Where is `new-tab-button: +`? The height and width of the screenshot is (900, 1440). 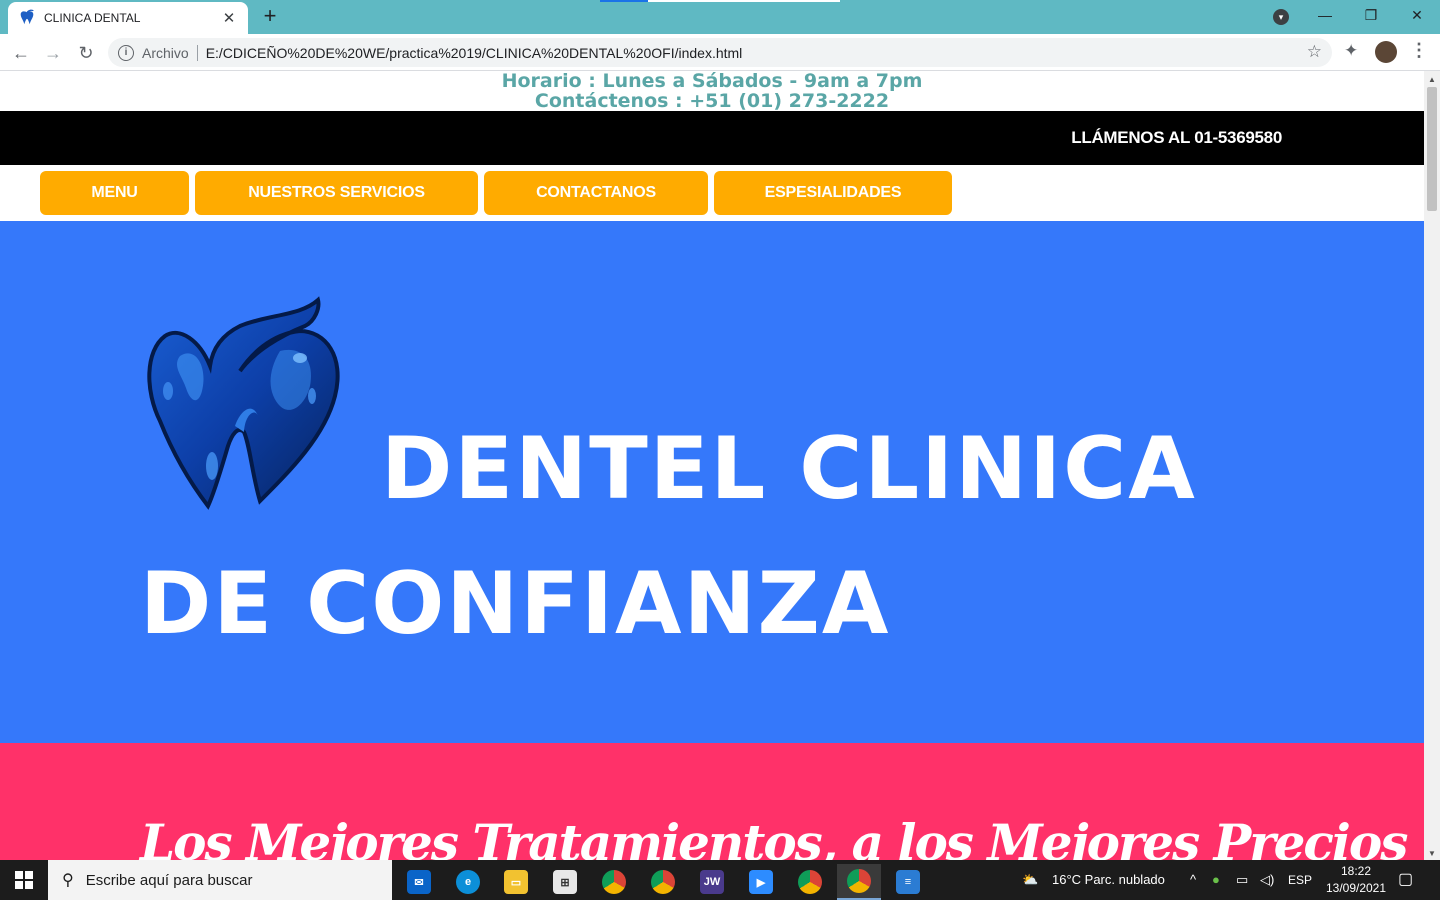 new-tab-button: + is located at coordinates (270, 17).